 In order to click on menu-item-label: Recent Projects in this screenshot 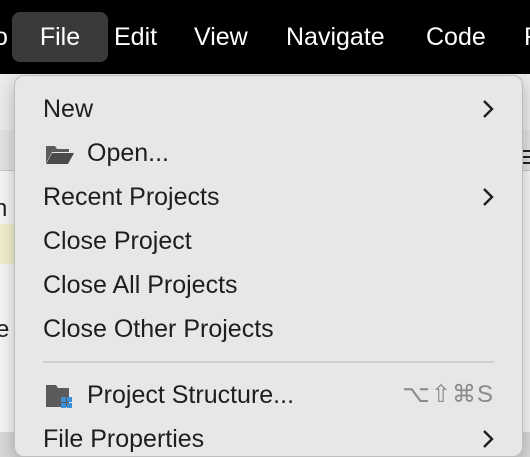, I will do `click(131, 197)`.